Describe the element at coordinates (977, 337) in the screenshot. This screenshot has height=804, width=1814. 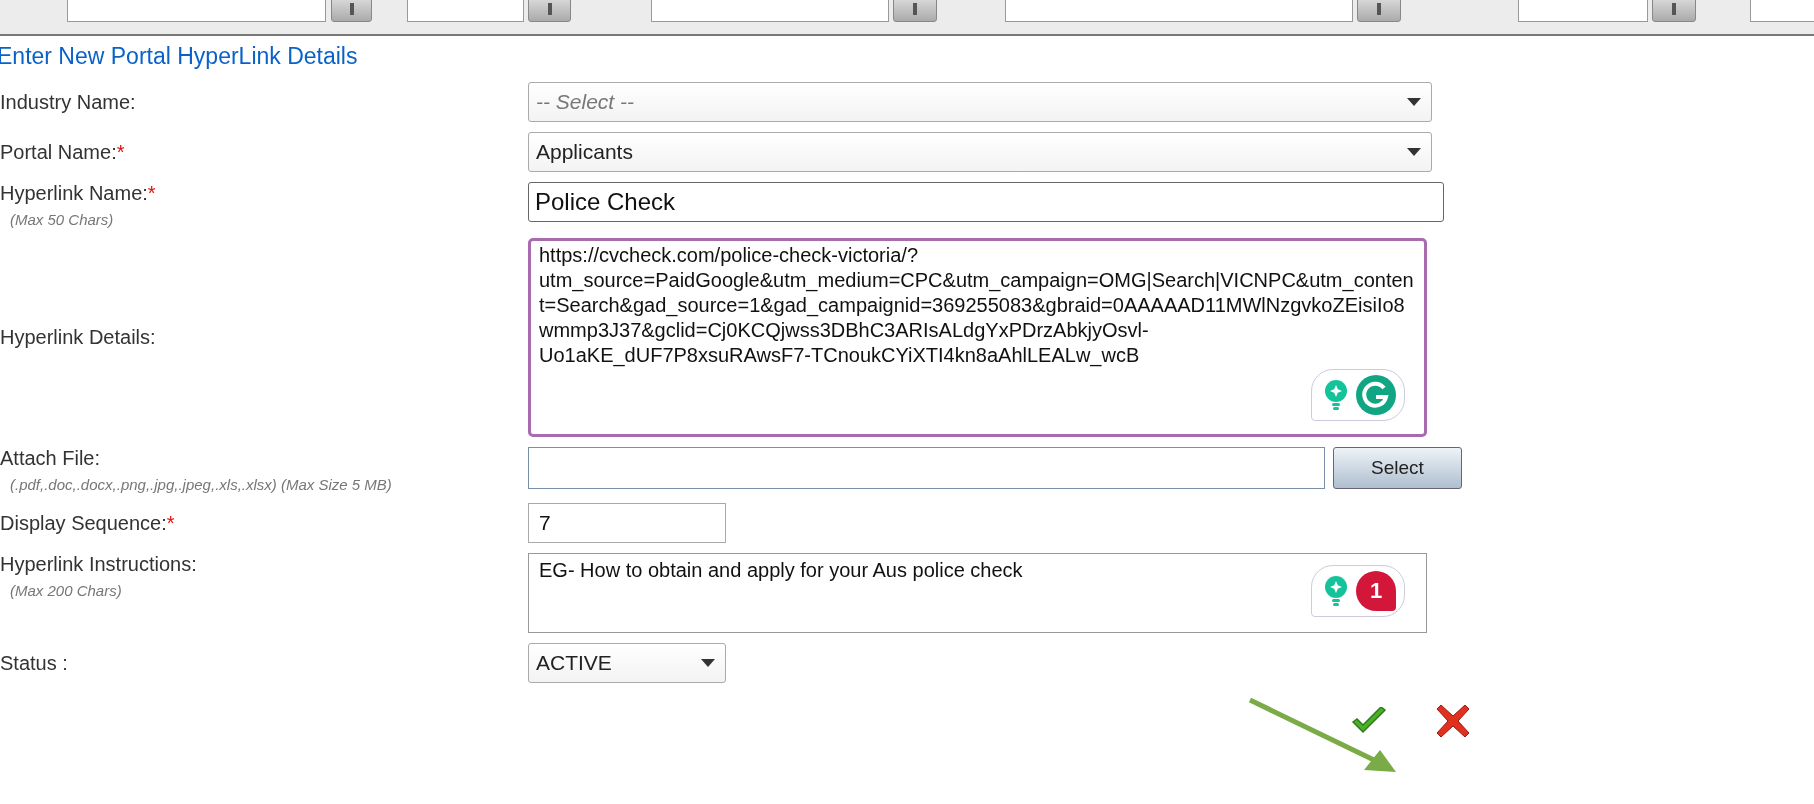
I see `text-area: https://cvcheck.com/police-check-victoria/?utm_source=PaidGoogle&utm_medium=CPC&utm_campaign=OMG|Search|VICNPC&utm_content=Search&gad_source=1&gad_campaignid=369255083&gbraid=0AAAAAD11MWlNzgvkoZEisiIo8wmmp3J37&gclid=Cj0KCQjwss3DBhC3ARIsALdgYxPDrzAbkjyOsvl-Uo1aKE_dUF7P8xsuRAwsF7-TCnoukCYiXTI4kn8aAhlLEALw_wcB` at that location.